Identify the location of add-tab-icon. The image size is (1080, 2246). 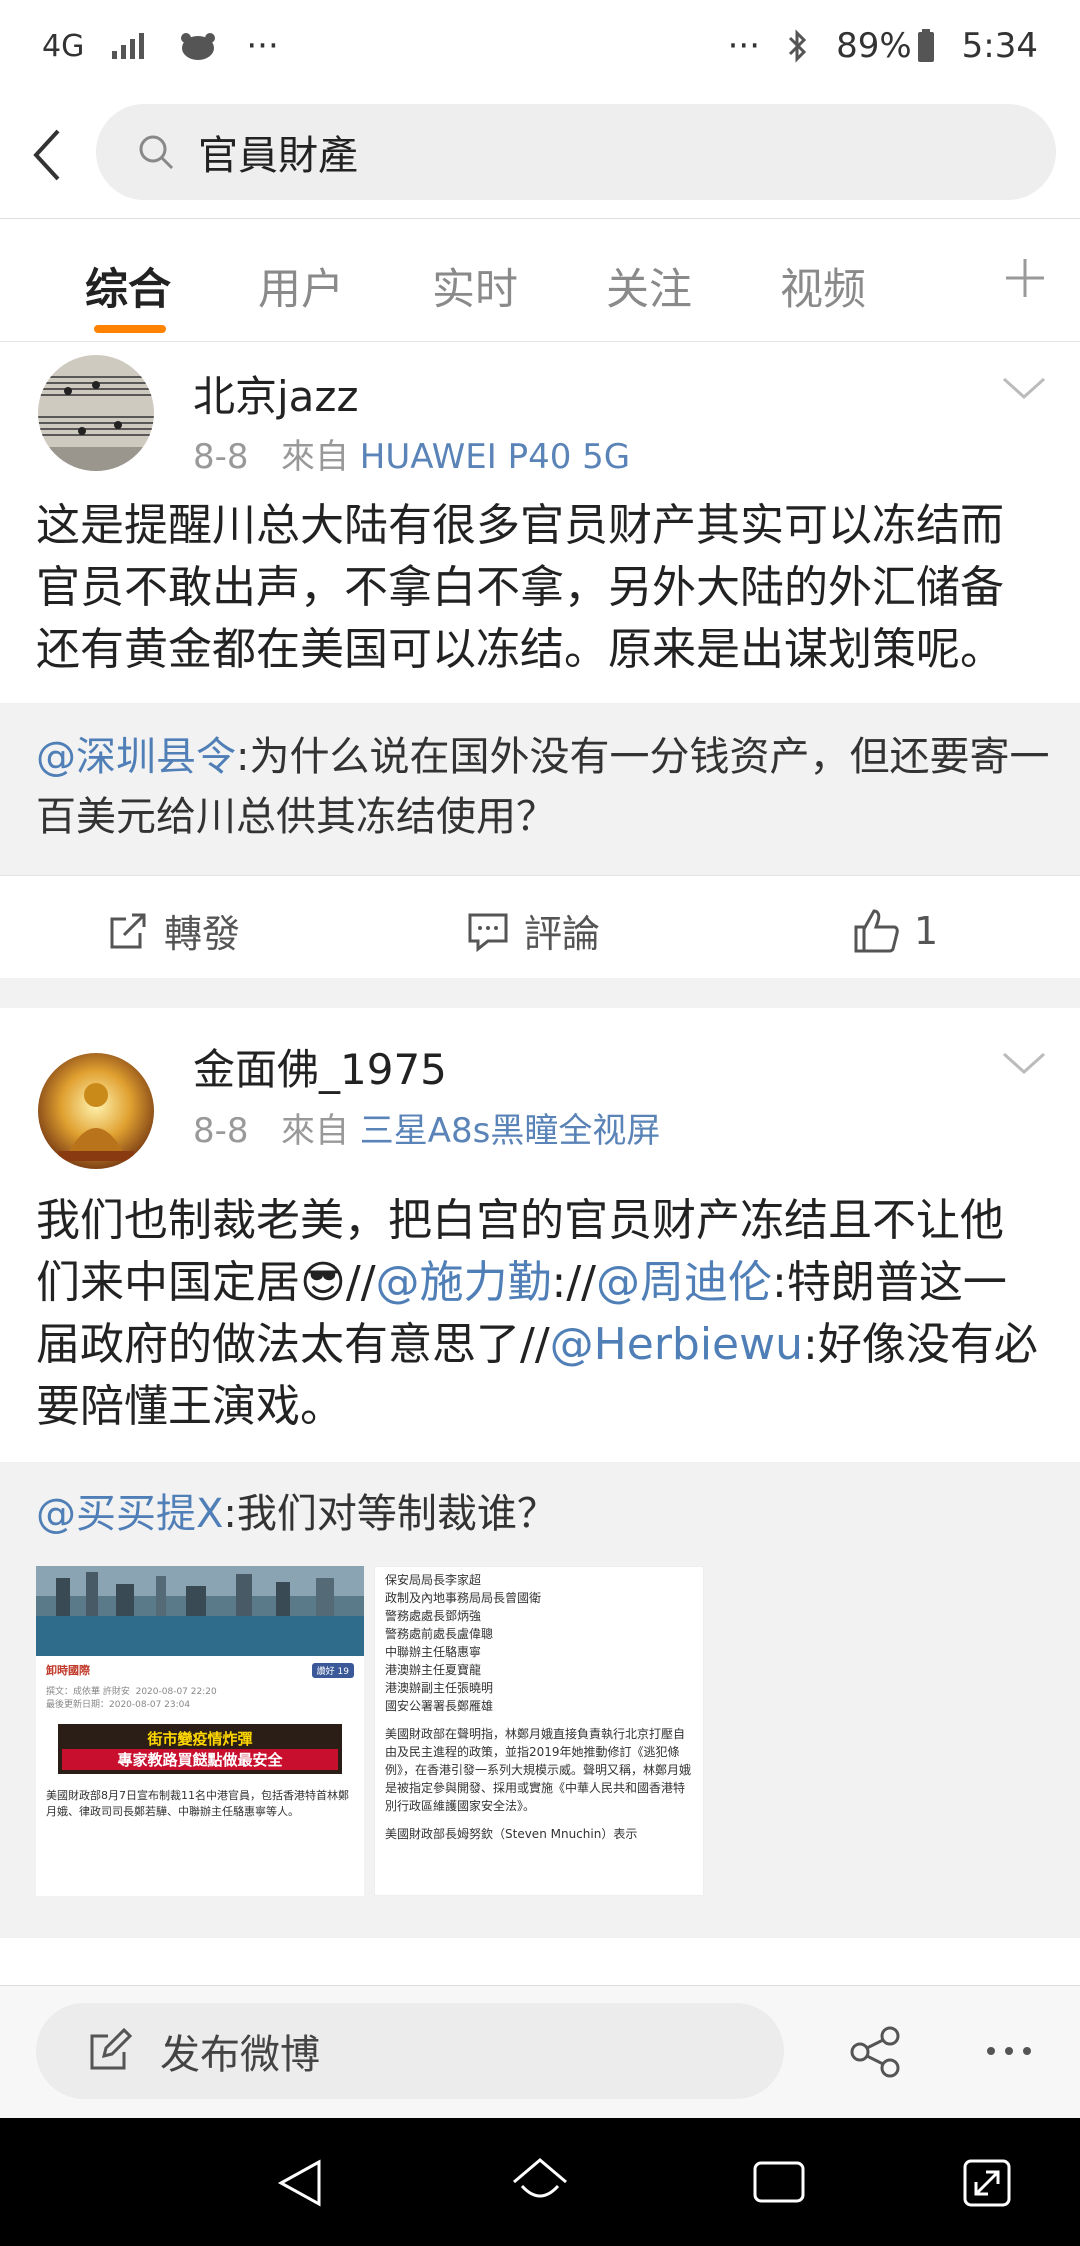
(1025, 278).